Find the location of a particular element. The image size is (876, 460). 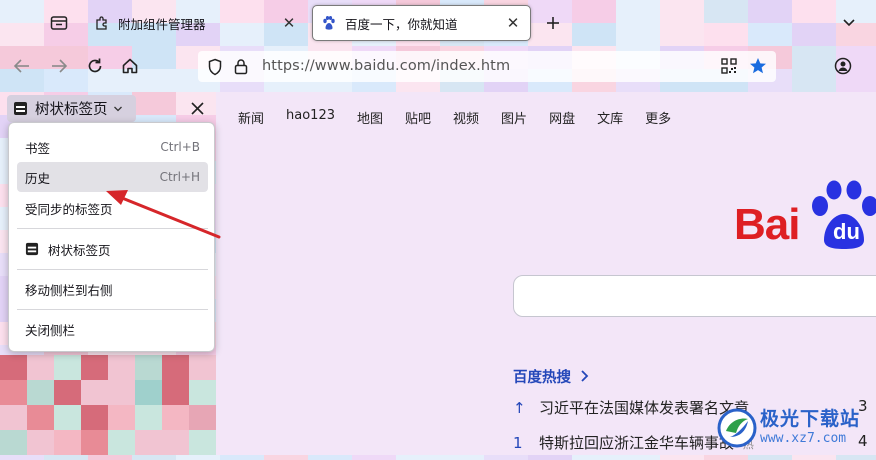

watermark-logo-icon is located at coordinates (737, 428).